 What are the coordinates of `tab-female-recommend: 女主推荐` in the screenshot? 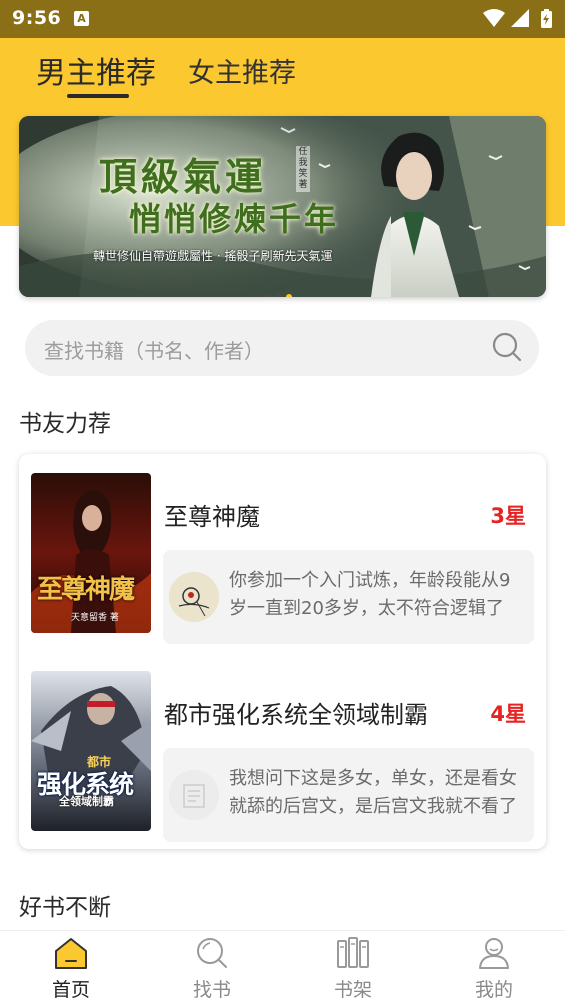 It's located at (242, 70).